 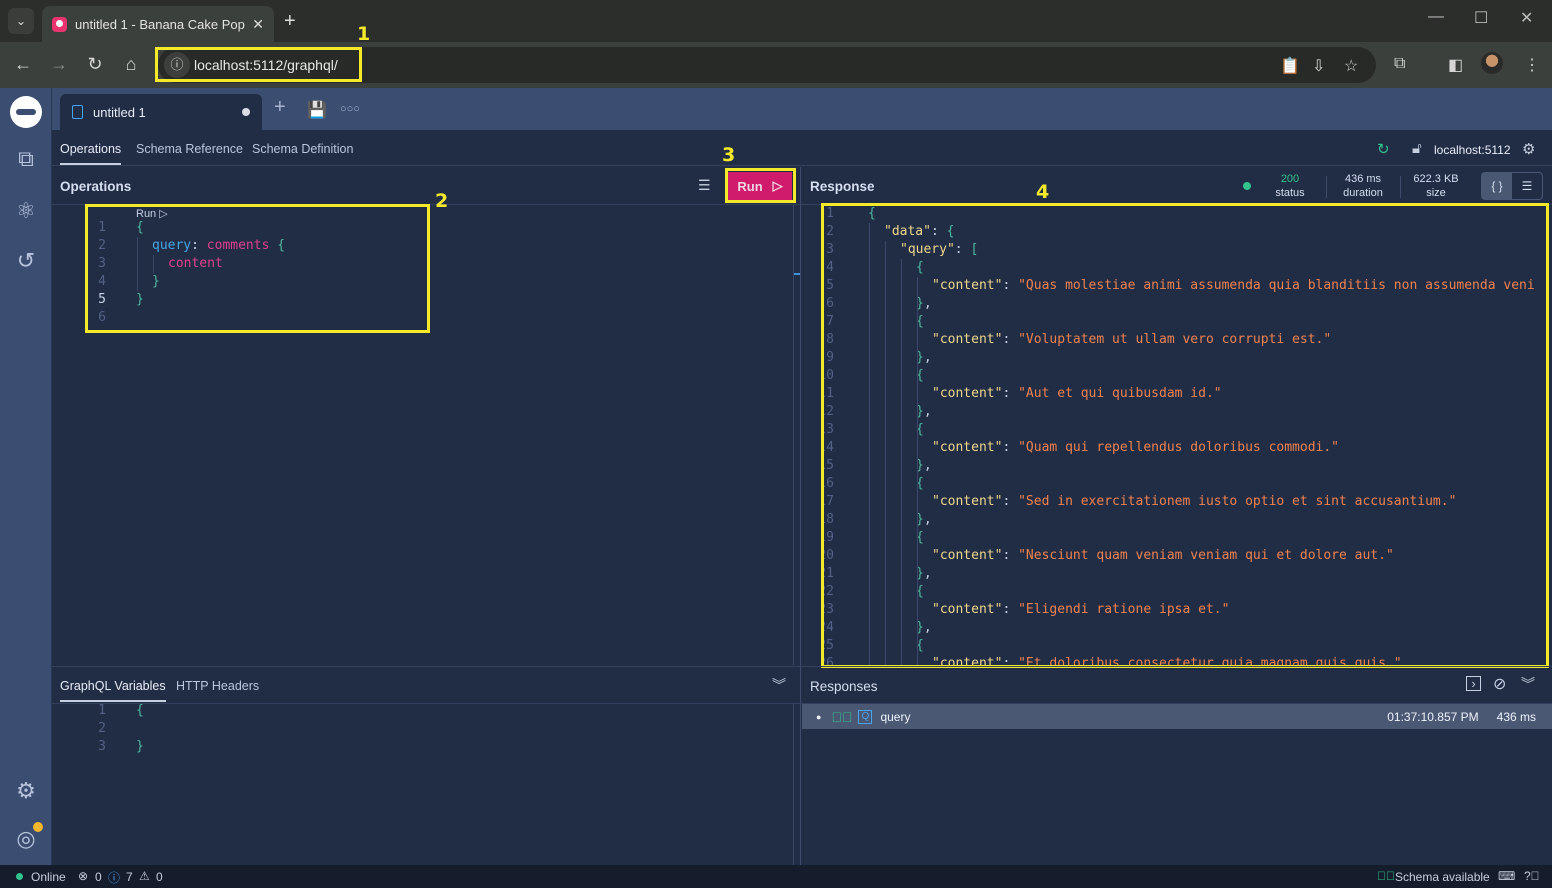 I want to click on run-button: Run ▷, so click(x=760, y=186).